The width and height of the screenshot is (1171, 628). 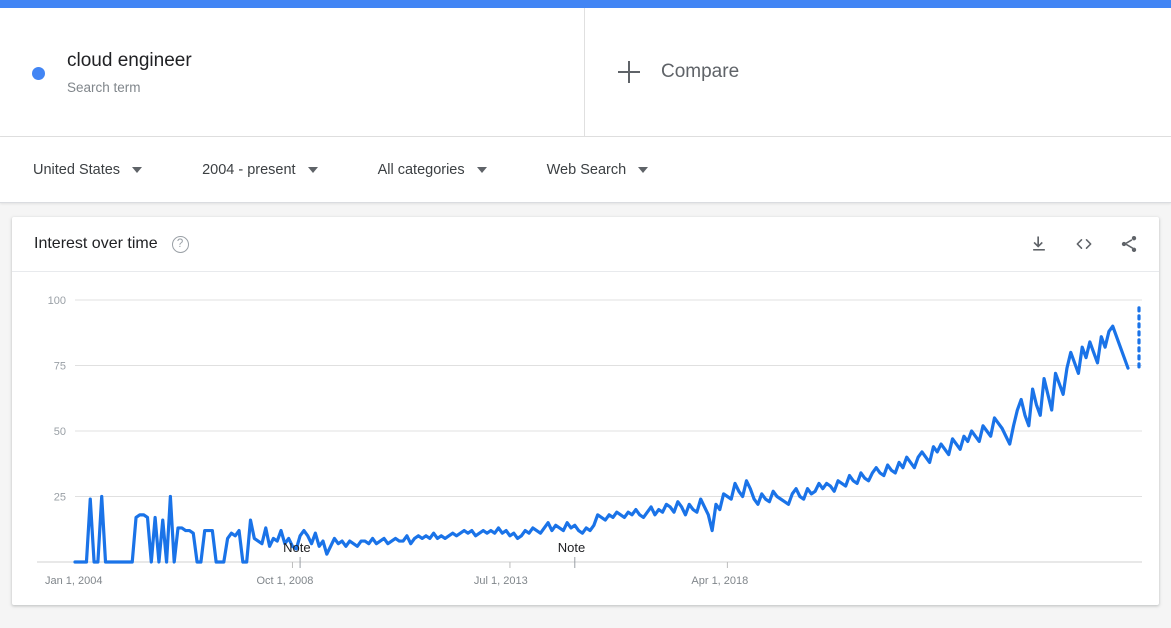 I want to click on series-color-dot, so click(x=38, y=73).